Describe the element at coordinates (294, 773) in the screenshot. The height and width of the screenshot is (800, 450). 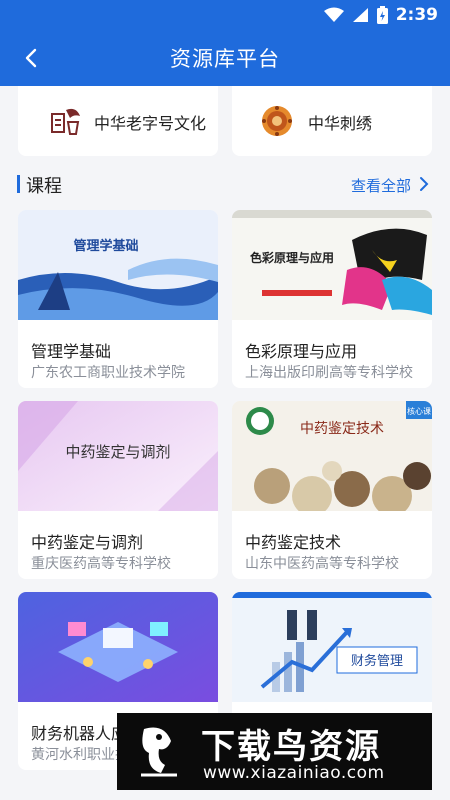
I see `watermark-url: www.xiazainiao.com` at that location.